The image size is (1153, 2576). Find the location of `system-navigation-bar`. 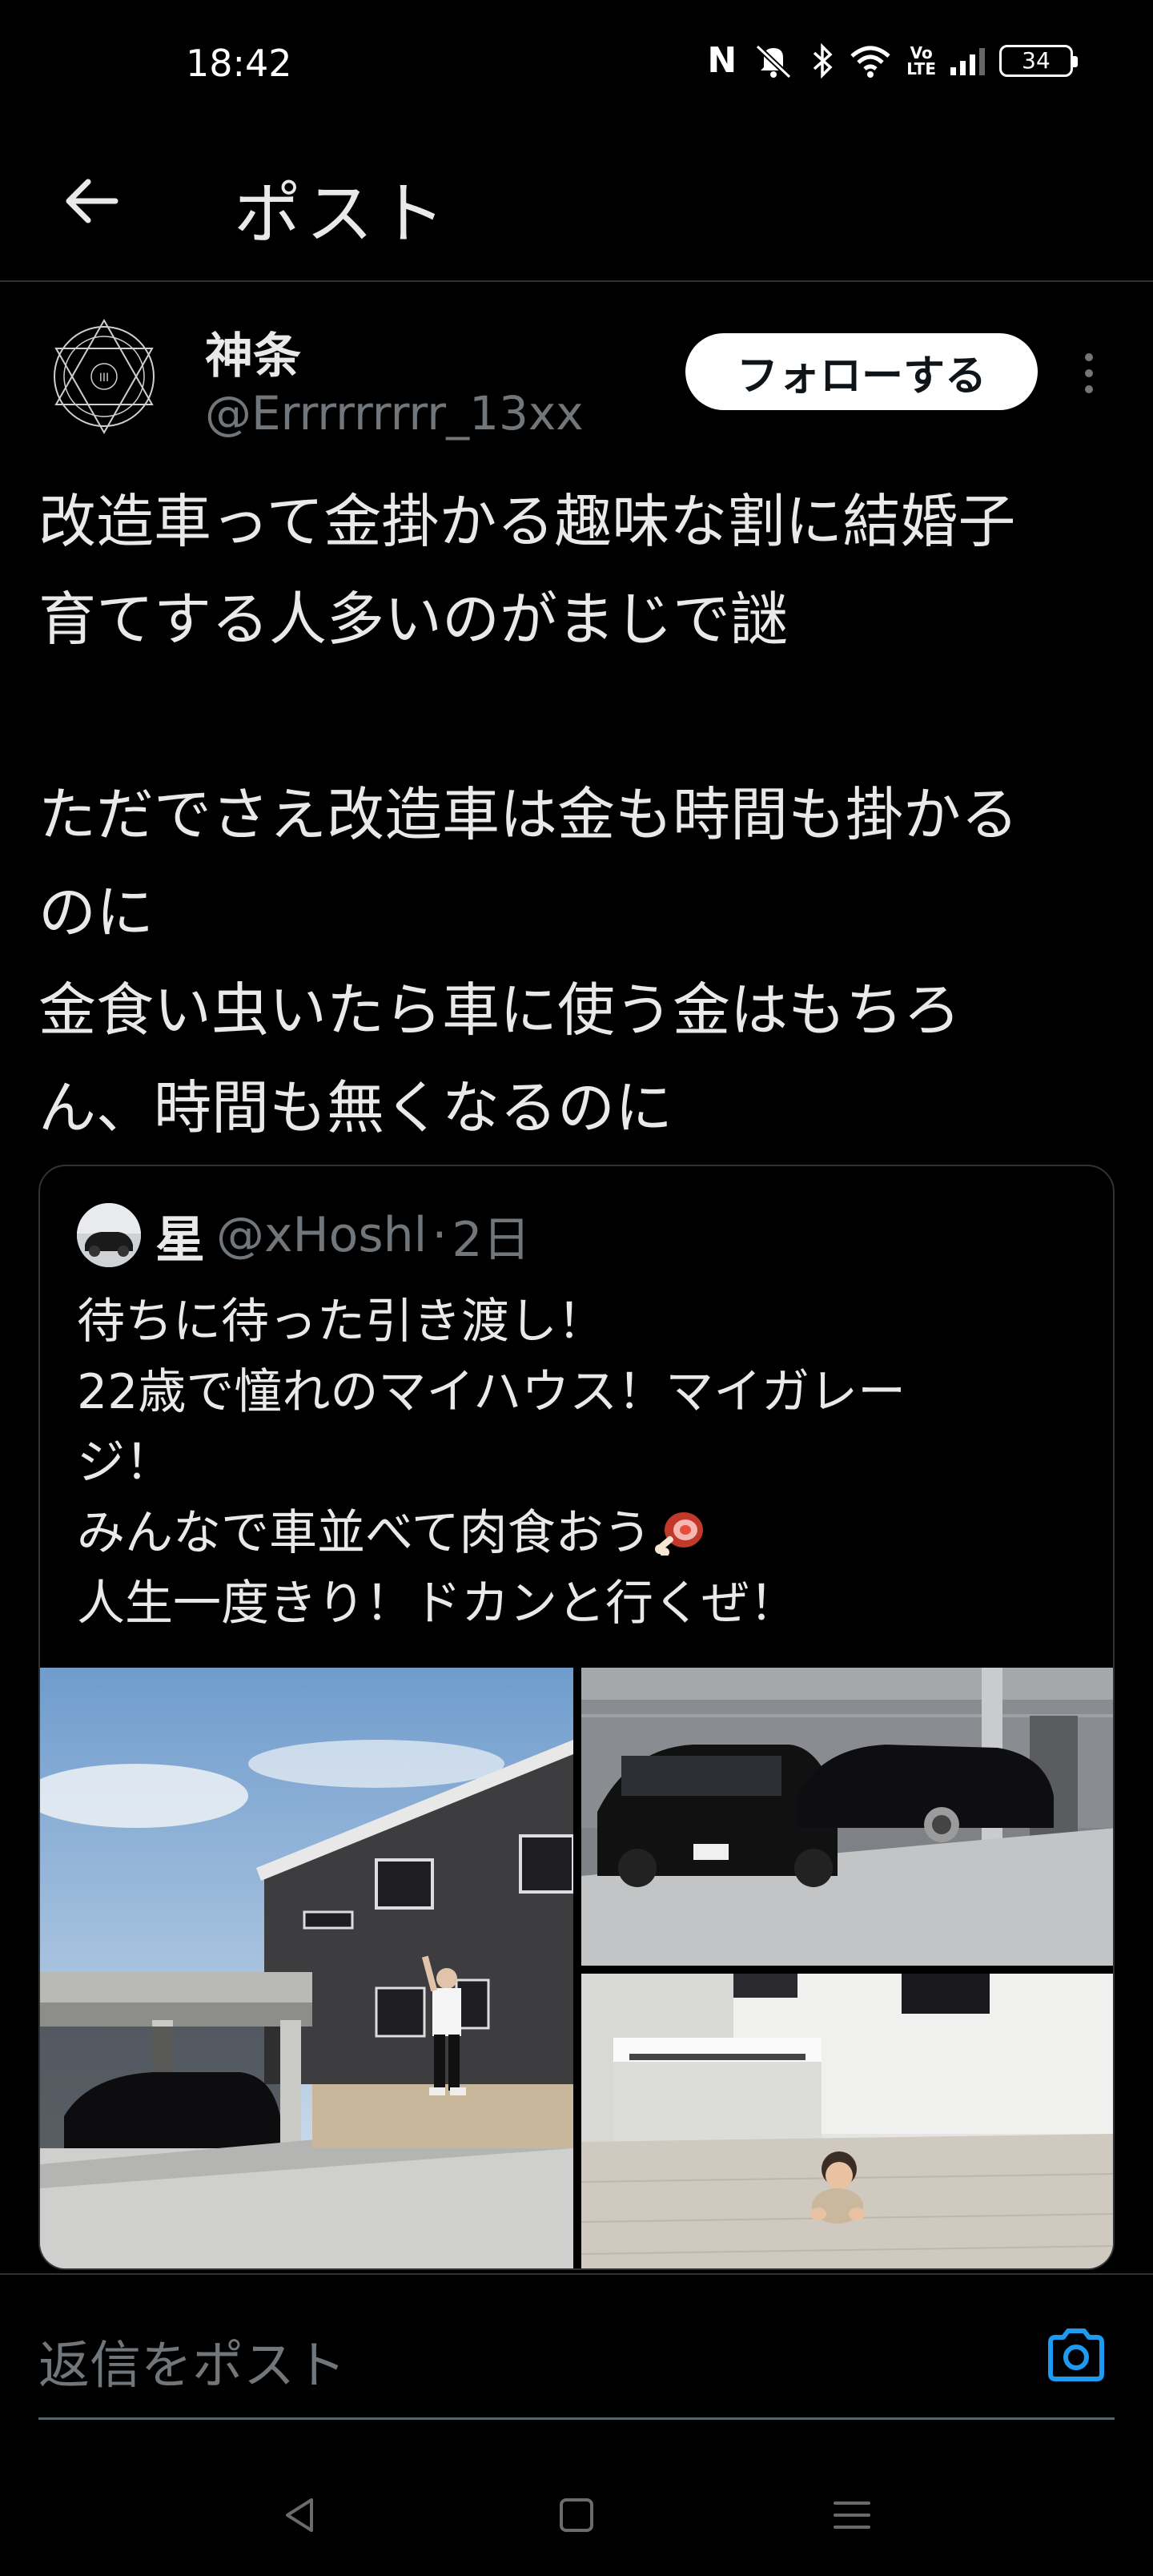

system-navigation-bar is located at coordinates (576, 2513).